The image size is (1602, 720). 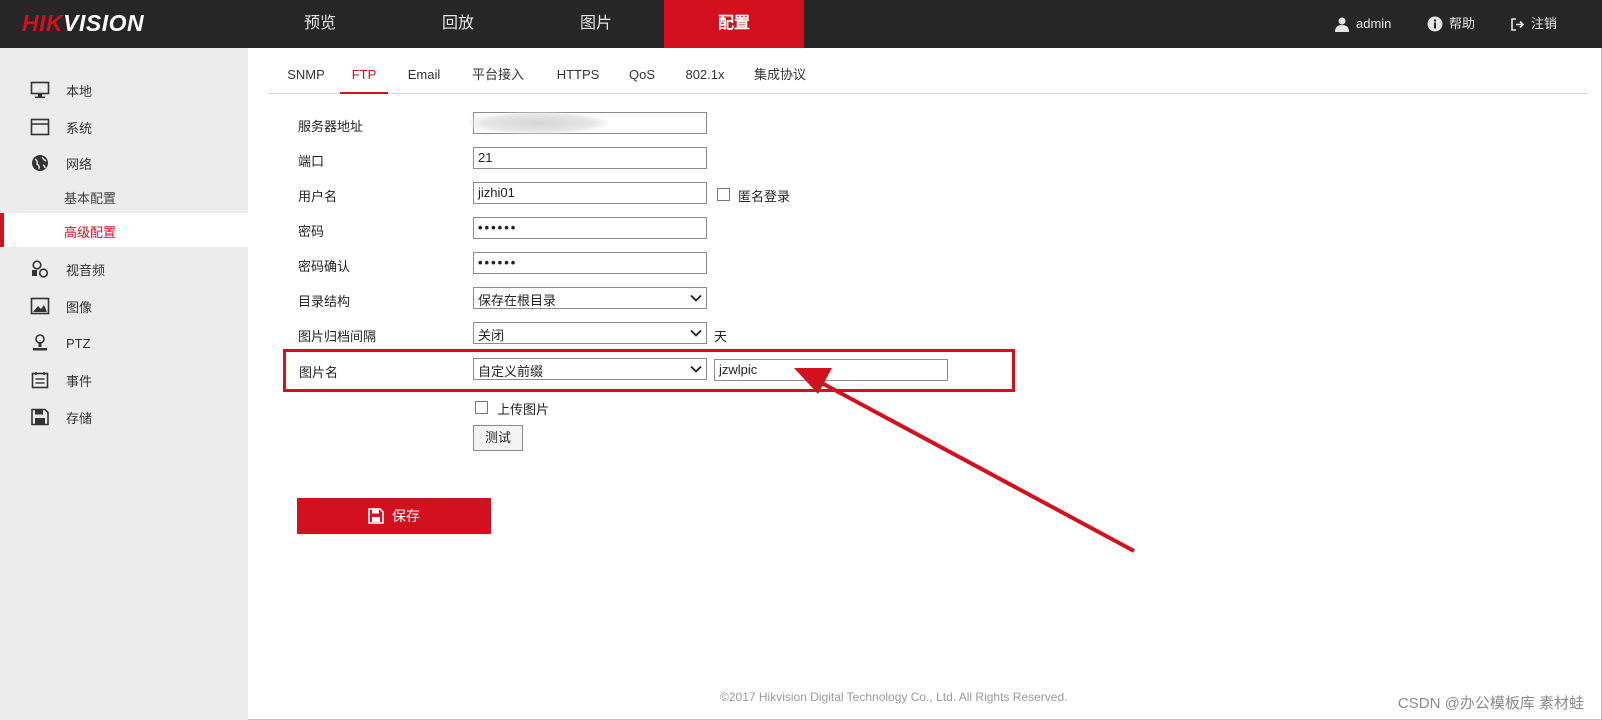 I want to click on sidebar-item-event: 事件, so click(x=124, y=380).